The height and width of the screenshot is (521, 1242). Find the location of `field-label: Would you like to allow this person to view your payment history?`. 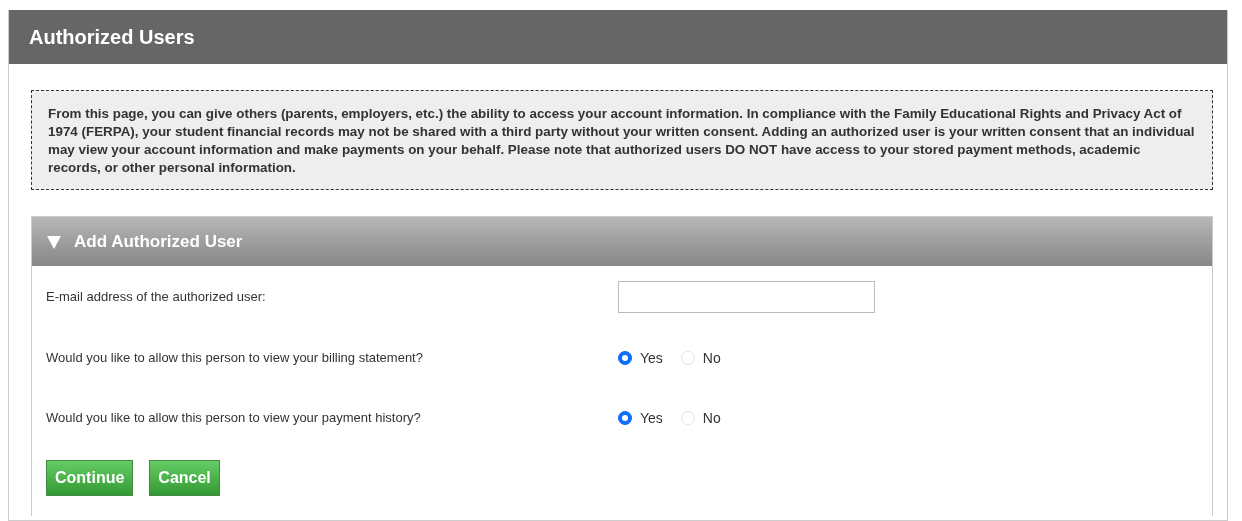

field-label: Would you like to allow this person to view your payment history? is located at coordinates (234, 418).